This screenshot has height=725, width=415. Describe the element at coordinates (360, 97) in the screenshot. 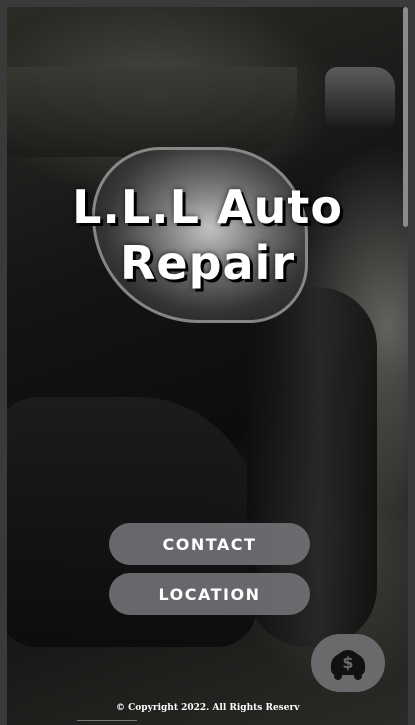

I see `background-car-mirror` at that location.